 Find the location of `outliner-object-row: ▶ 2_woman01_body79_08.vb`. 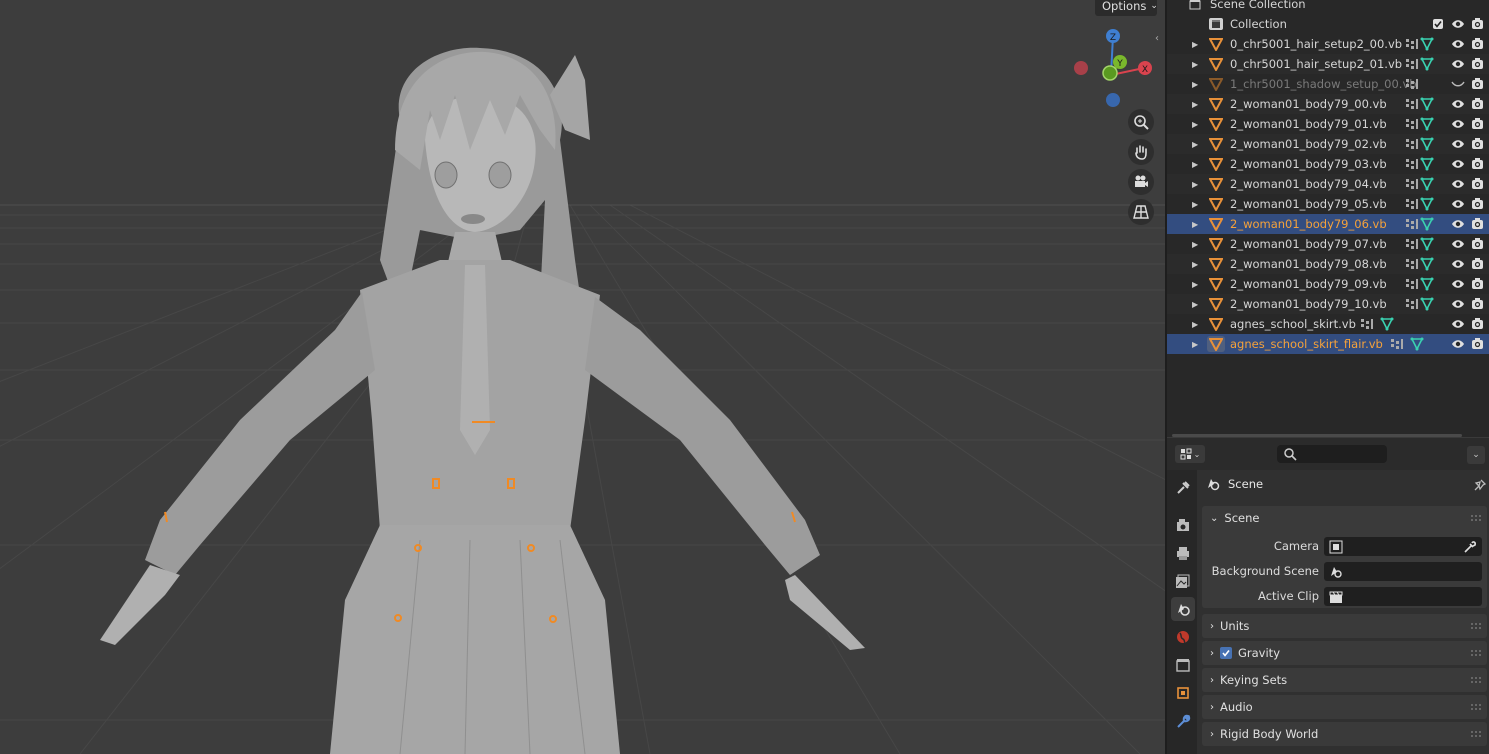

outliner-object-row: ▶ 2_woman01_body79_08.vb is located at coordinates (1328, 264).